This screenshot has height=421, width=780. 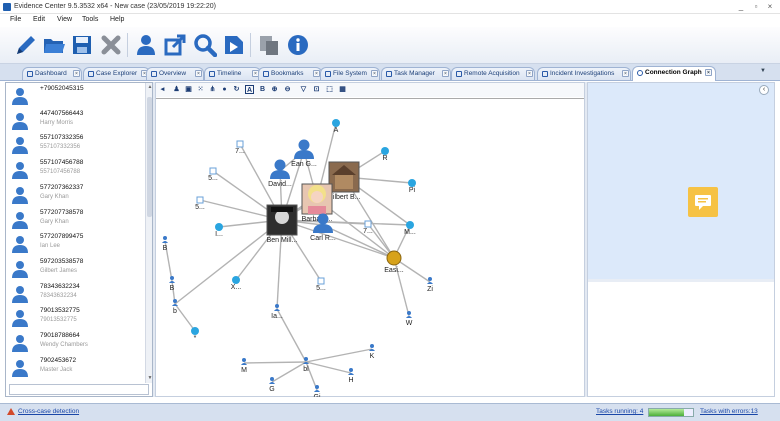 What do you see at coordinates (175, 45) in the screenshot?
I see `export-icon` at bounding box center [175, 45].